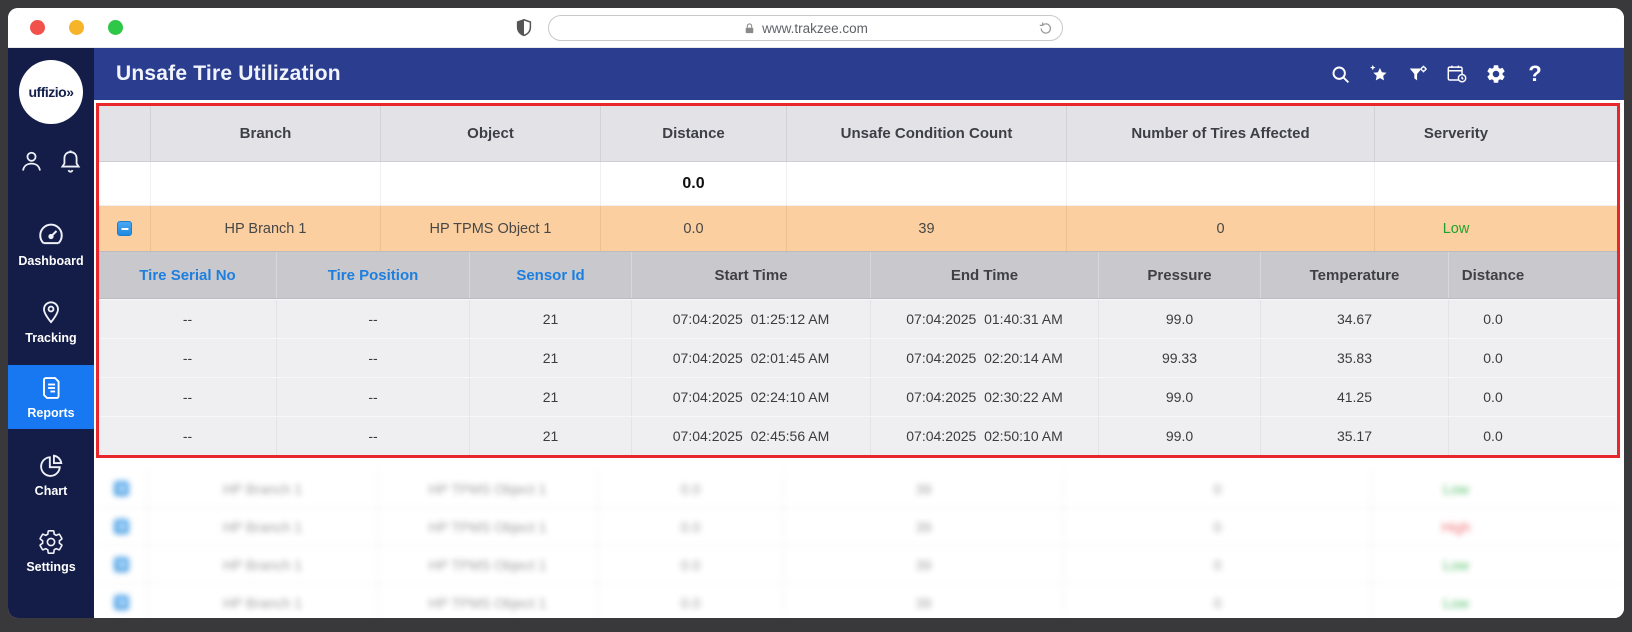  I want to click on minimize-button, so click(76, 27).